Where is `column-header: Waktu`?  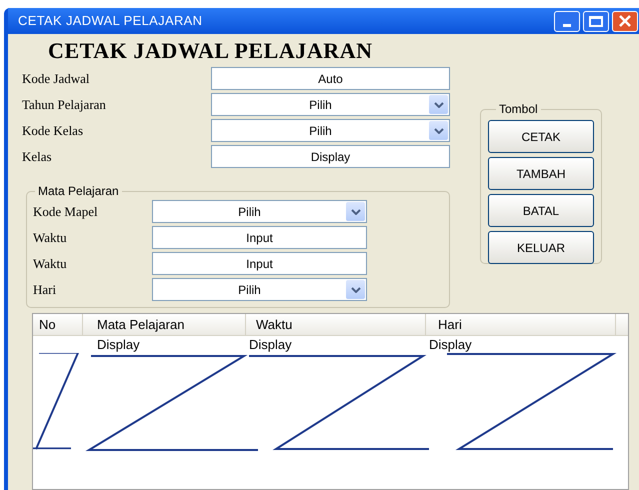
column-header: Waktu is located at coordinates (336, 324).